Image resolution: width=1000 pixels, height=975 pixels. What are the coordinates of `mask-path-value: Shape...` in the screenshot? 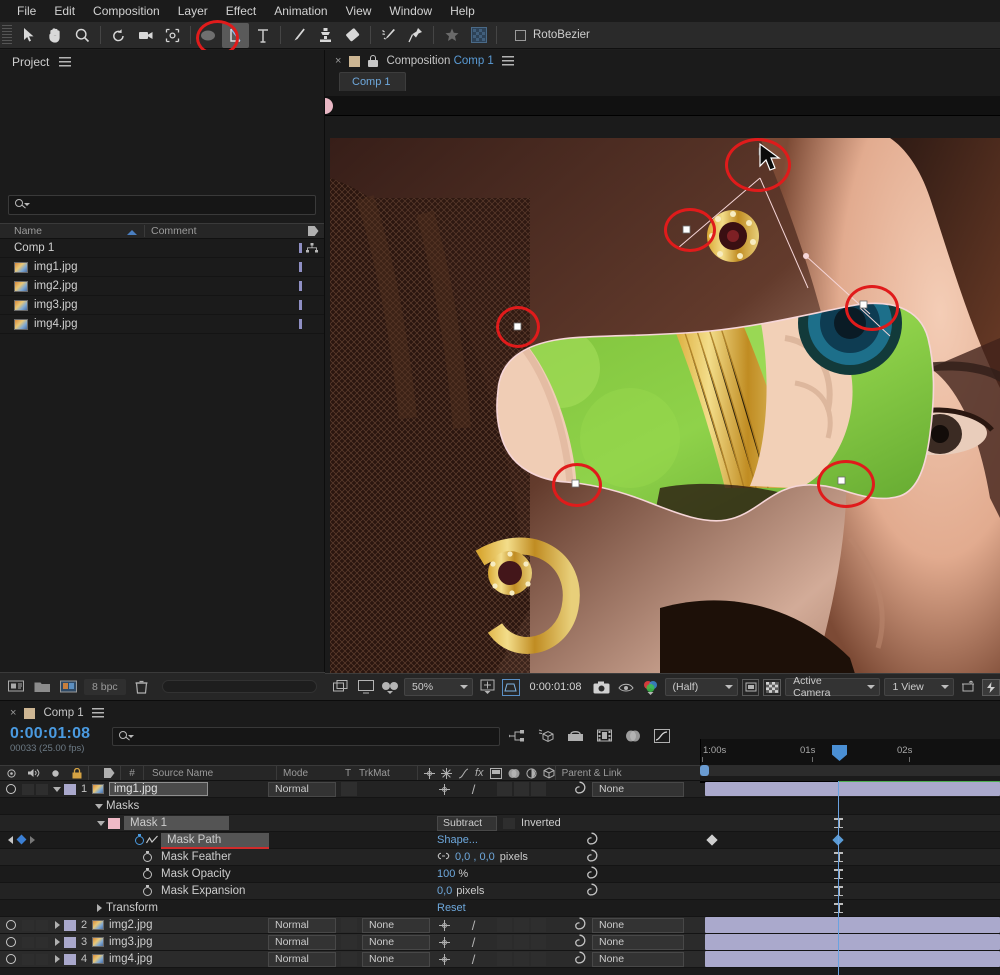 It's located at (457, 840).